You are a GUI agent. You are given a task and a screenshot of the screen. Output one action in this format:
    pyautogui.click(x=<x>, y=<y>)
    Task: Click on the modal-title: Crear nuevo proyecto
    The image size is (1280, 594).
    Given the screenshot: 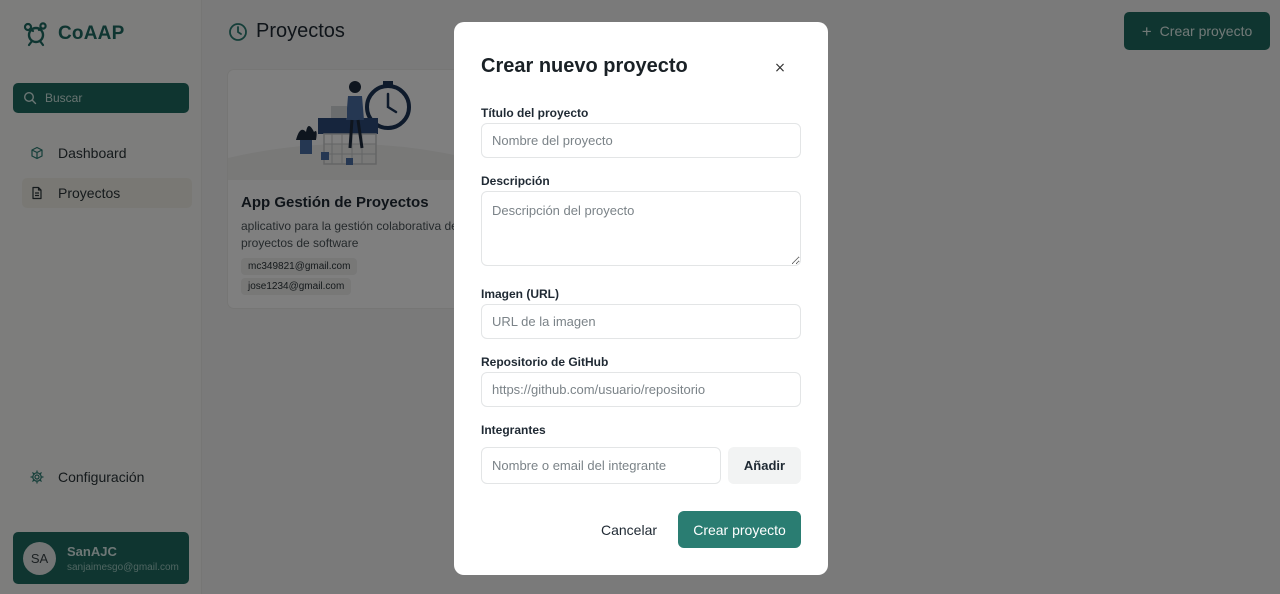 What is the action you would take?
    pyautogui.click(x=584, y=66)
    